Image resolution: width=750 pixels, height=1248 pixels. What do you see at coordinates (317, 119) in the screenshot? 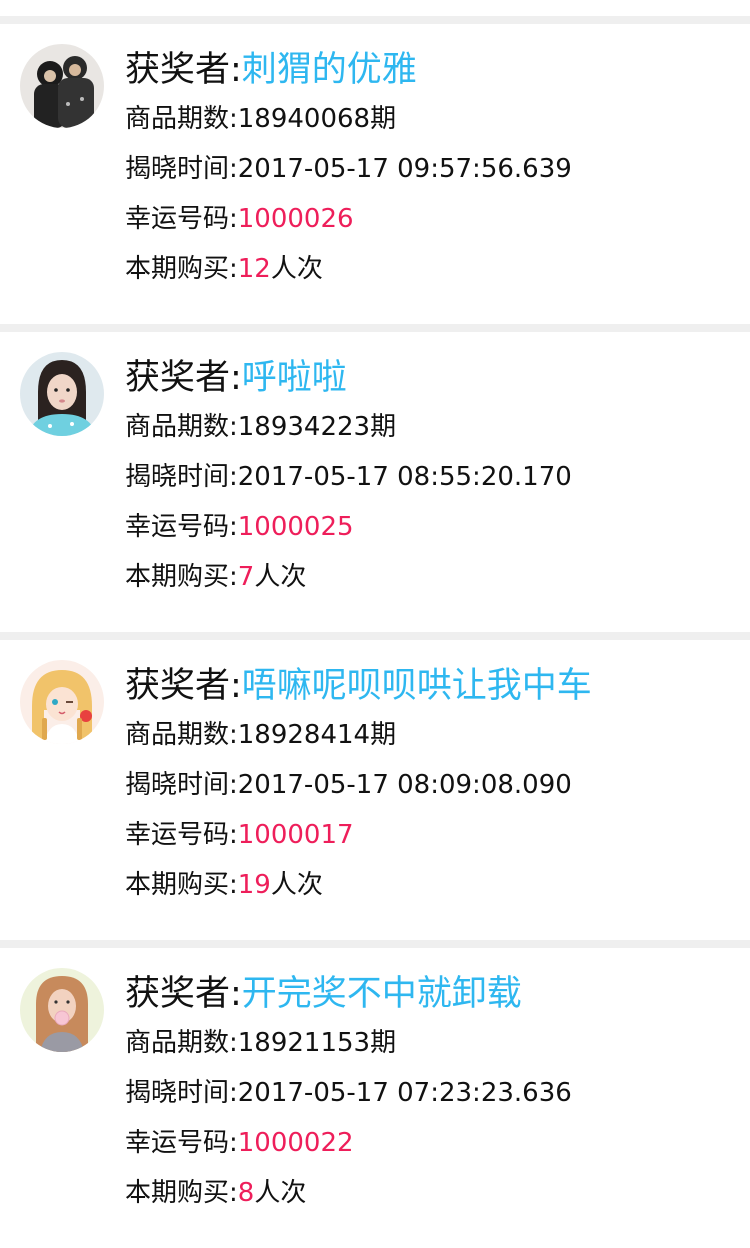
I see `issue-value: 18940068期` at bounding box center [317, 119].